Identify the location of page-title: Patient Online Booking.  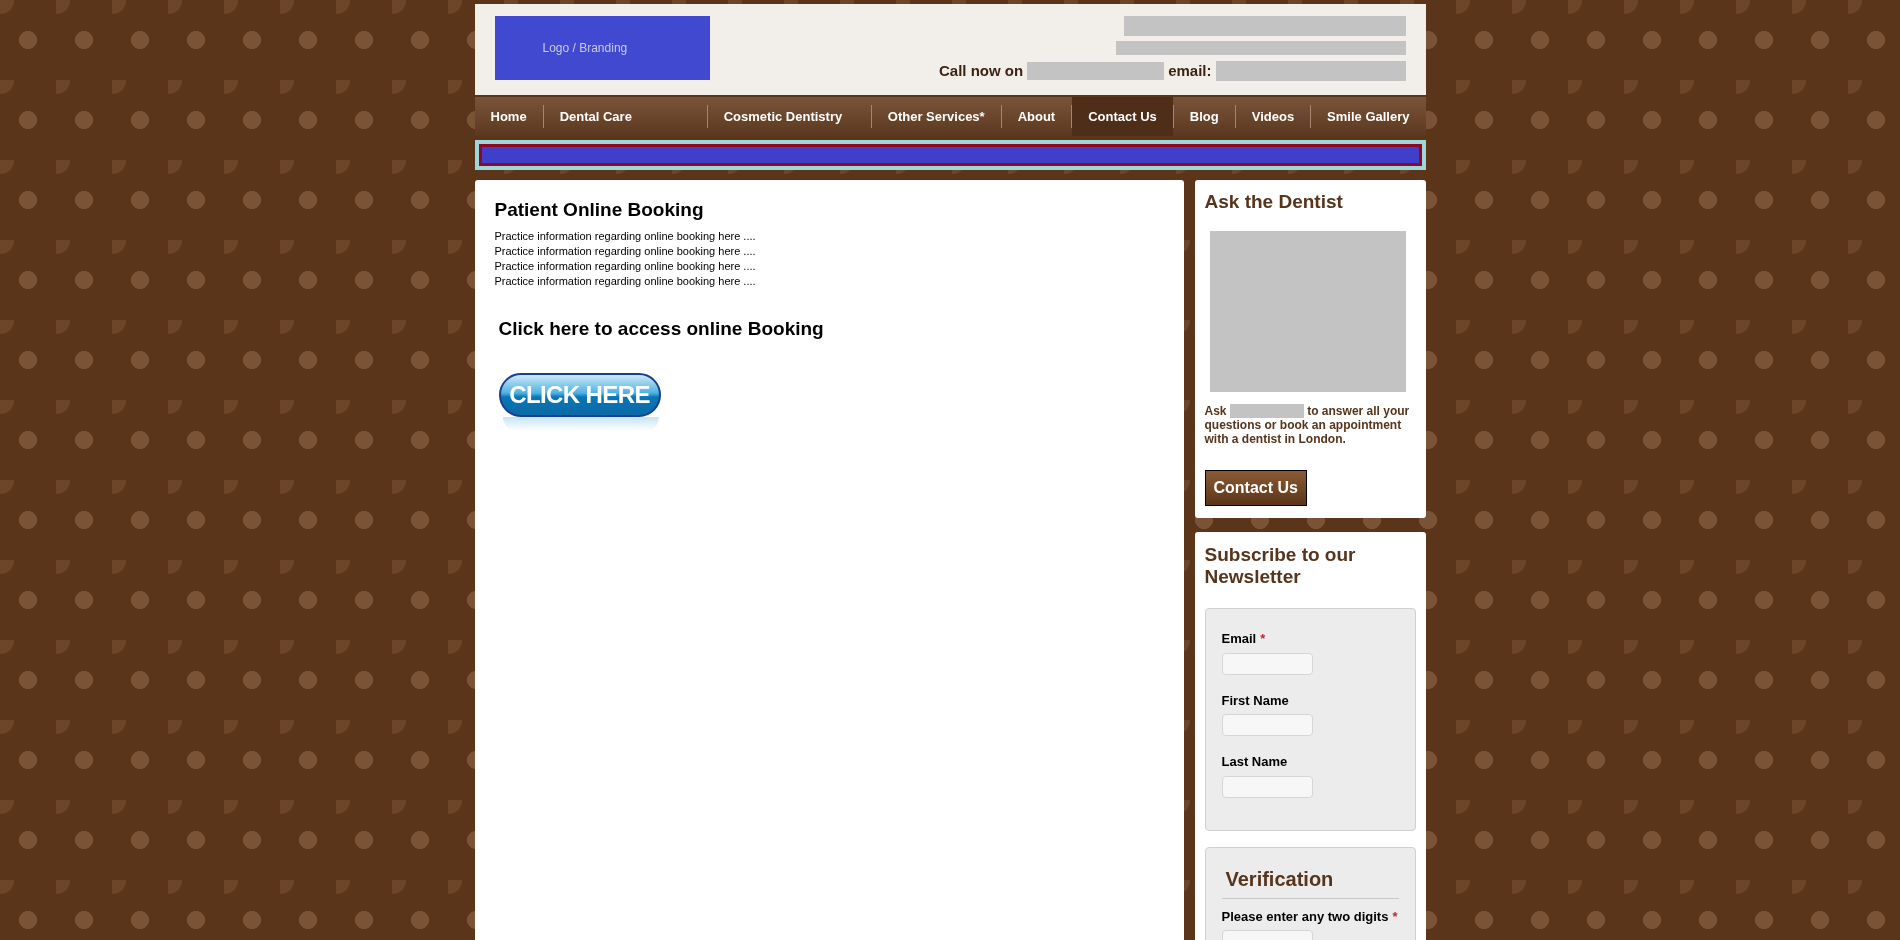
(599, 210).